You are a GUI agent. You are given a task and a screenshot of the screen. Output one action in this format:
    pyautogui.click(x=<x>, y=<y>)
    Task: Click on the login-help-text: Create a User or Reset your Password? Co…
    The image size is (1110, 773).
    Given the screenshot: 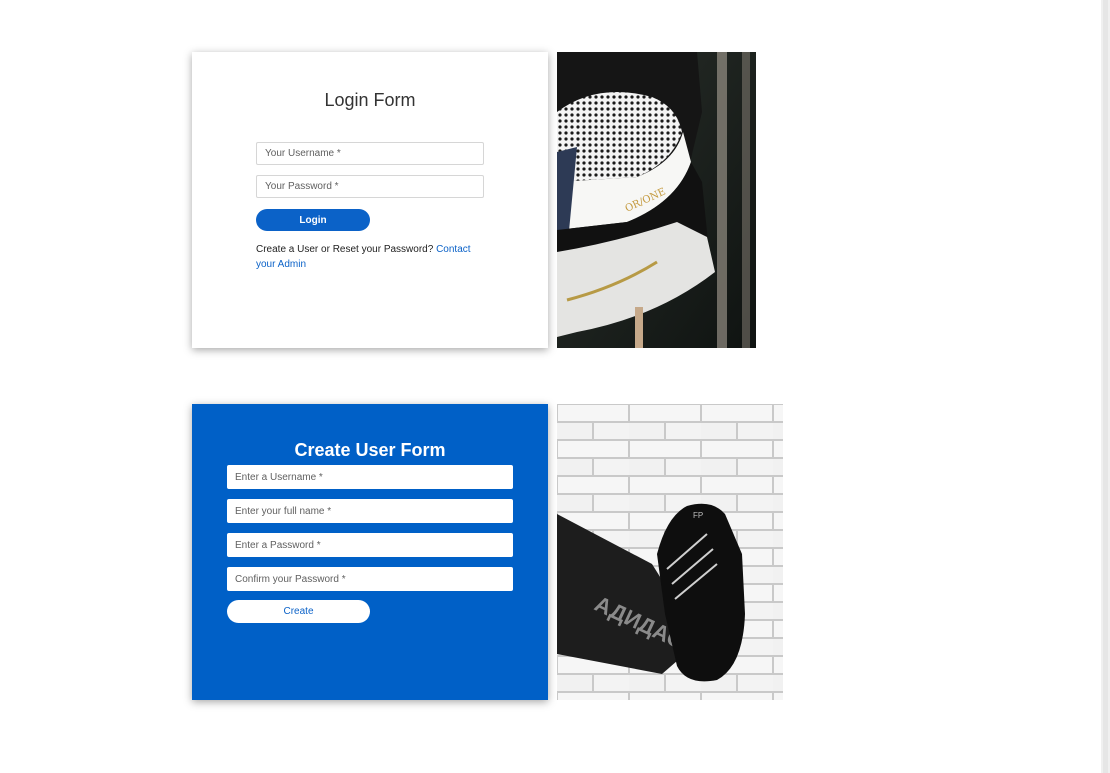 What is the action you would take?
    pyautogui.click(x=366, y=257)
    